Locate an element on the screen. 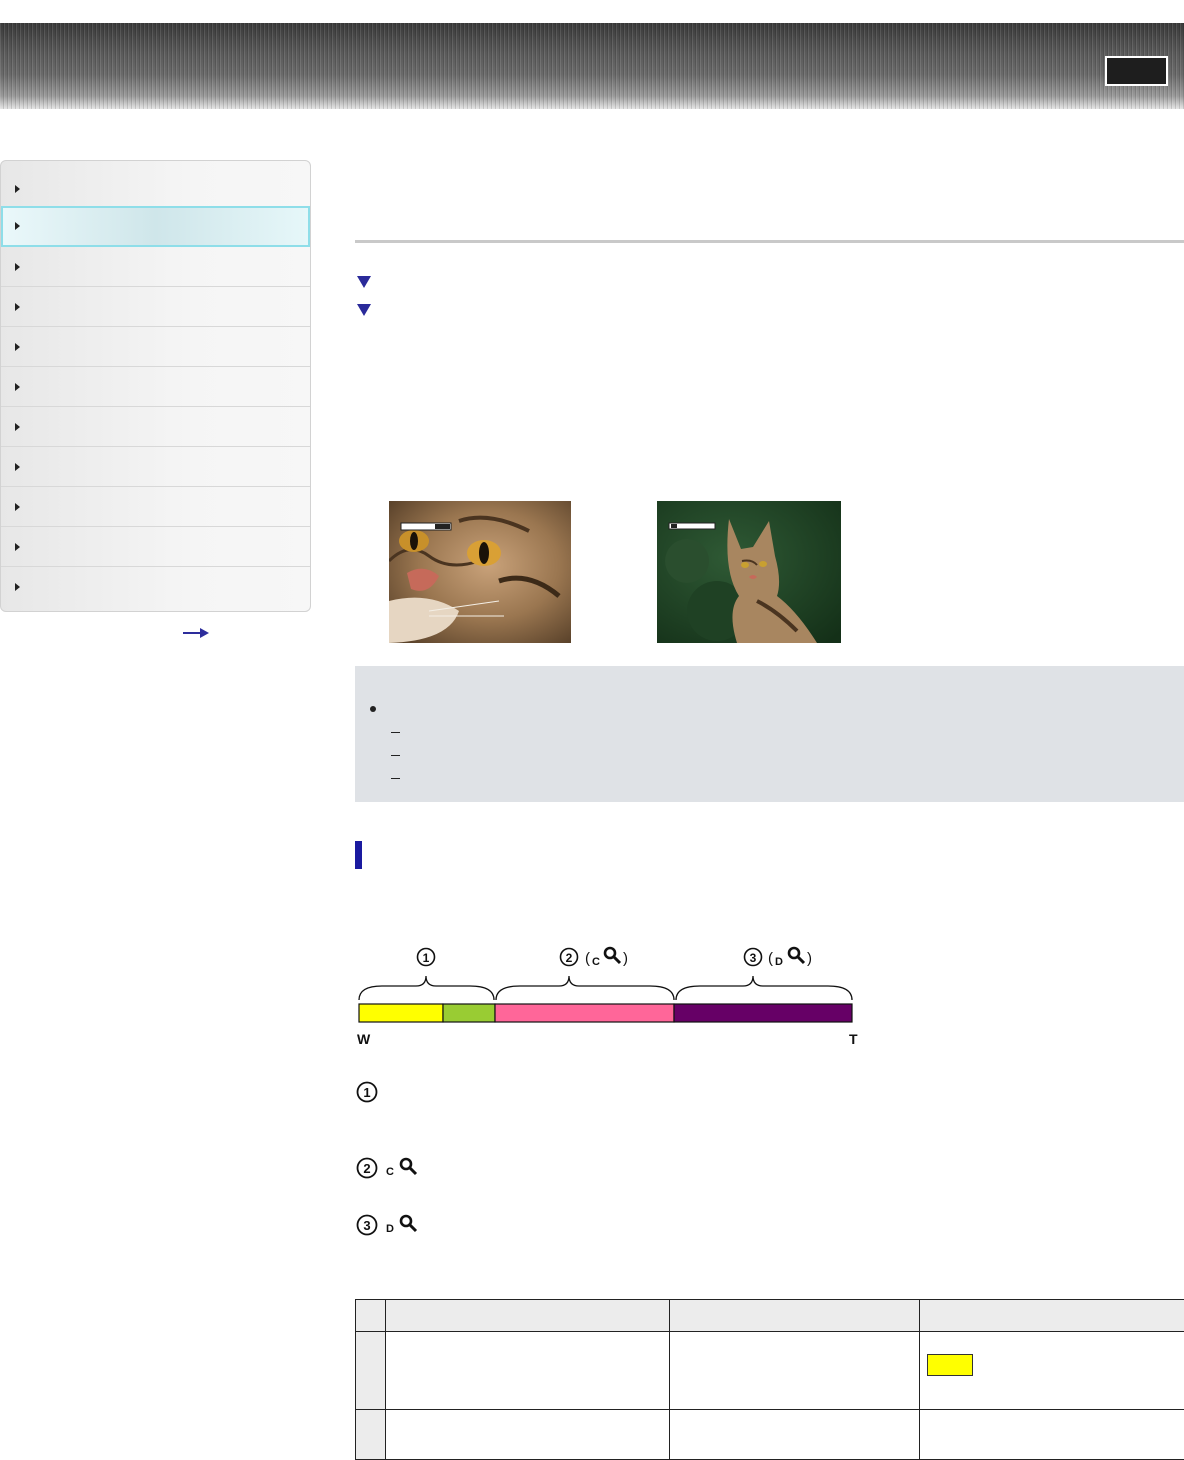 The height and width of the screenshot is (1460, 1184). cat-wide-photo is located at coordinates (749, 572).